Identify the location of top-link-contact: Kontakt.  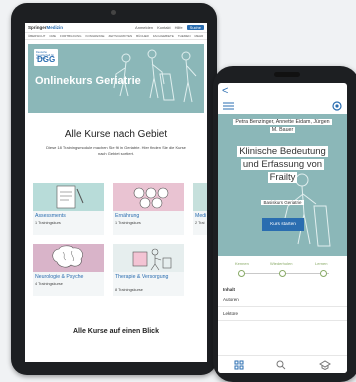
(164, 27).